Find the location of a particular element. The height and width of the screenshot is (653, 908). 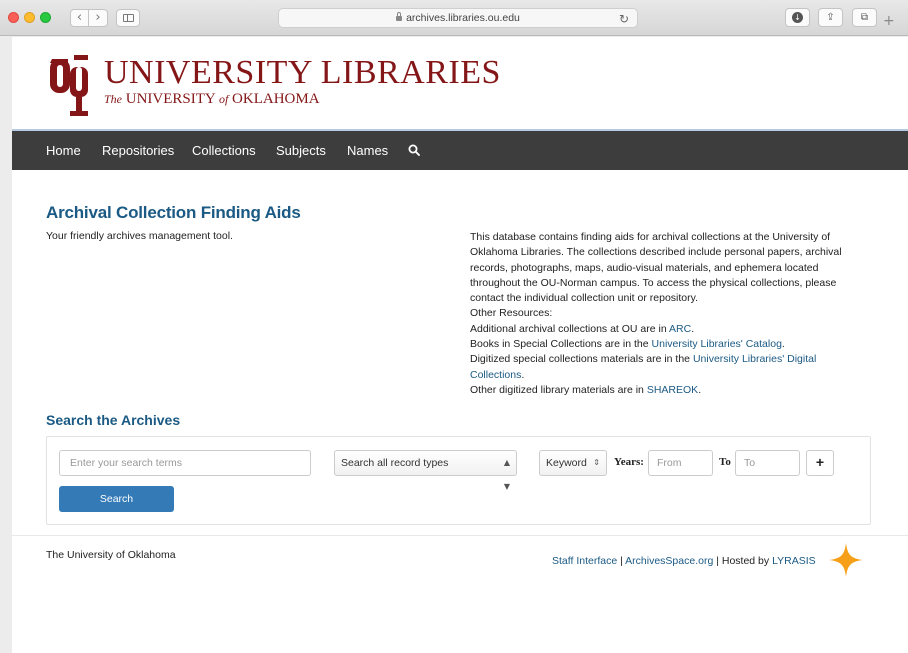

tagline: Your friendly archives management tool. is located at coordinates (139, 236).